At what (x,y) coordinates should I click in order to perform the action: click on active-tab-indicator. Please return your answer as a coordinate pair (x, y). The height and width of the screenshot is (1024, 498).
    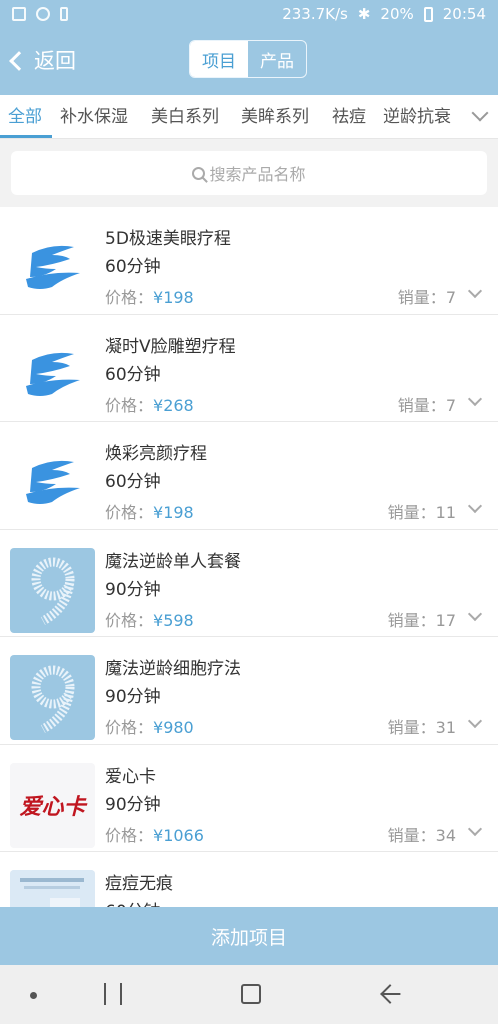
    Looking at the image, I should click on (26, 136).